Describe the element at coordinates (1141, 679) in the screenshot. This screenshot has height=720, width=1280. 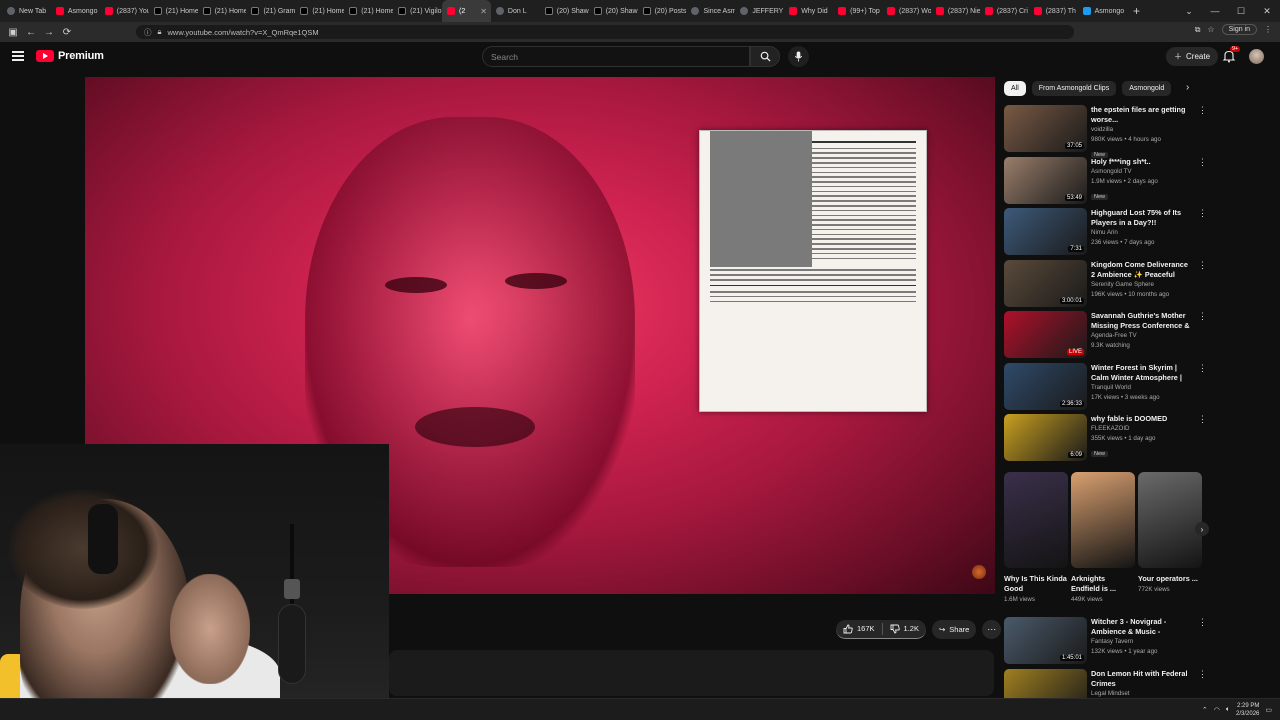
I see `video-title: Don Lemon Hit with Federal Crimes` at that location.